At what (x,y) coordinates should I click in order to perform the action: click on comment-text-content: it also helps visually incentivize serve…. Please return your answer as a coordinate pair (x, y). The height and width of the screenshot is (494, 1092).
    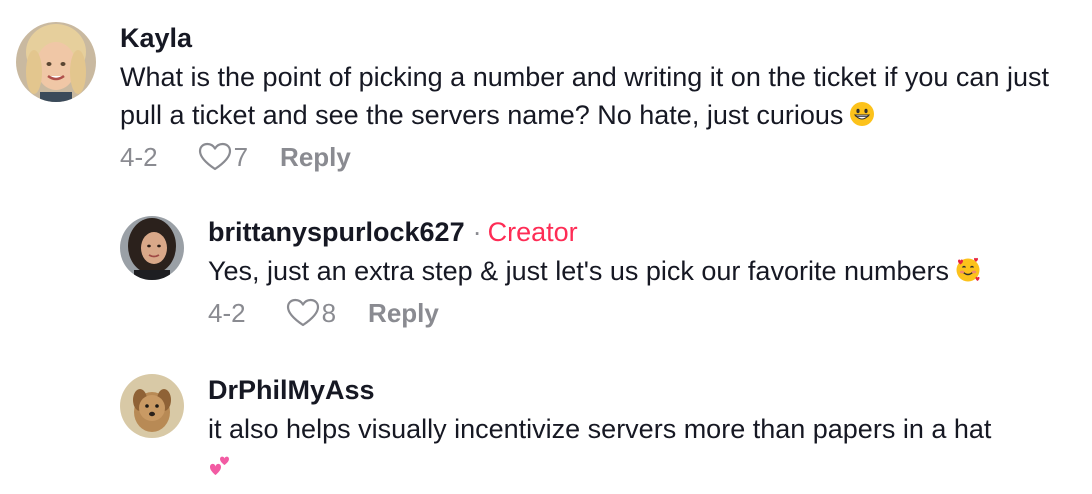
    Looking at the image, I should click on (600, 429).